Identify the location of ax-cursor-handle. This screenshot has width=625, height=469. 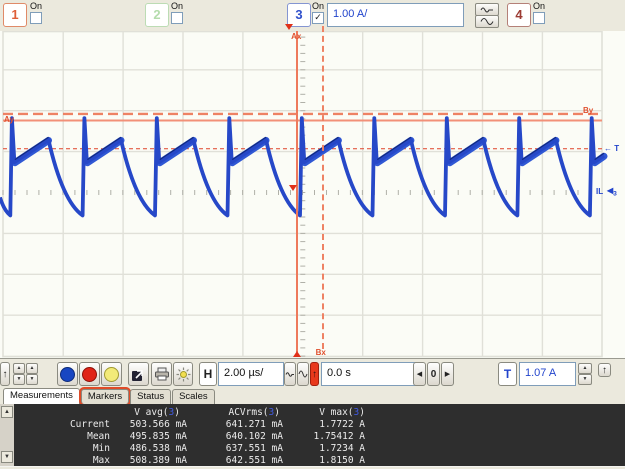
(297, 354).